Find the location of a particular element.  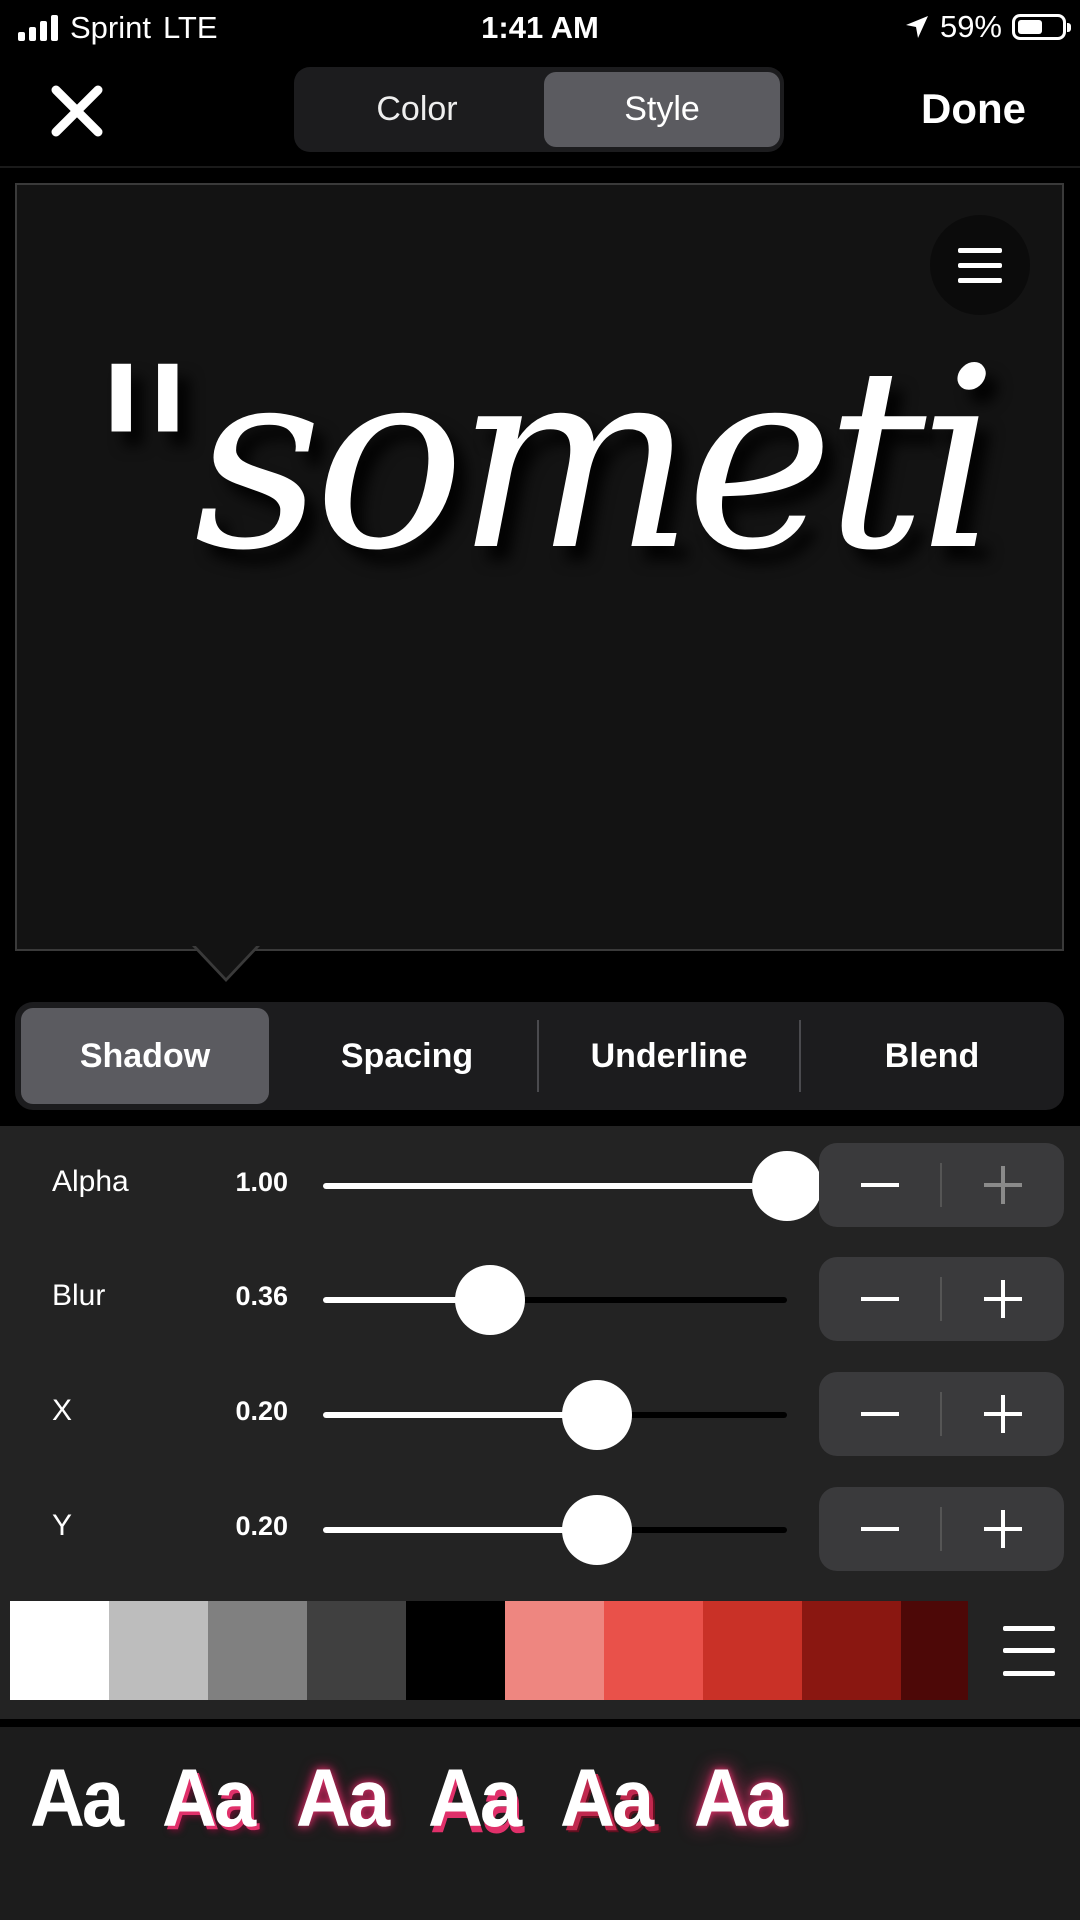

blur-increment-button is located at coordinates (1003, 1299).